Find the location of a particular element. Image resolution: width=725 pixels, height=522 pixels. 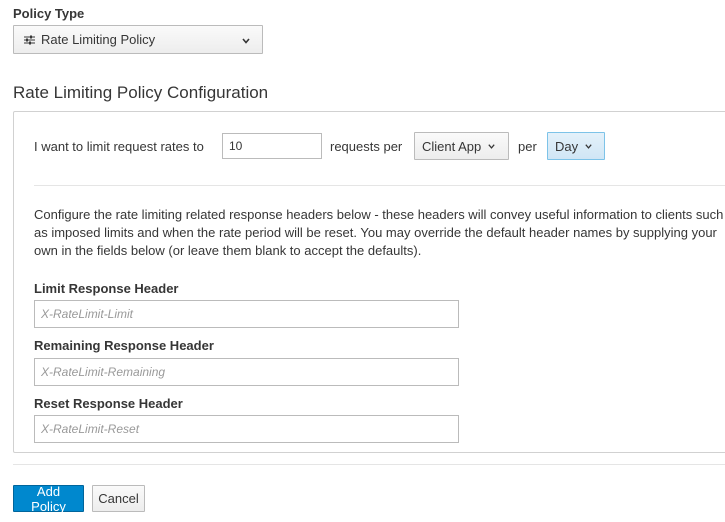

granularity-dropdown: Client App is located at coordinates (461, 146).